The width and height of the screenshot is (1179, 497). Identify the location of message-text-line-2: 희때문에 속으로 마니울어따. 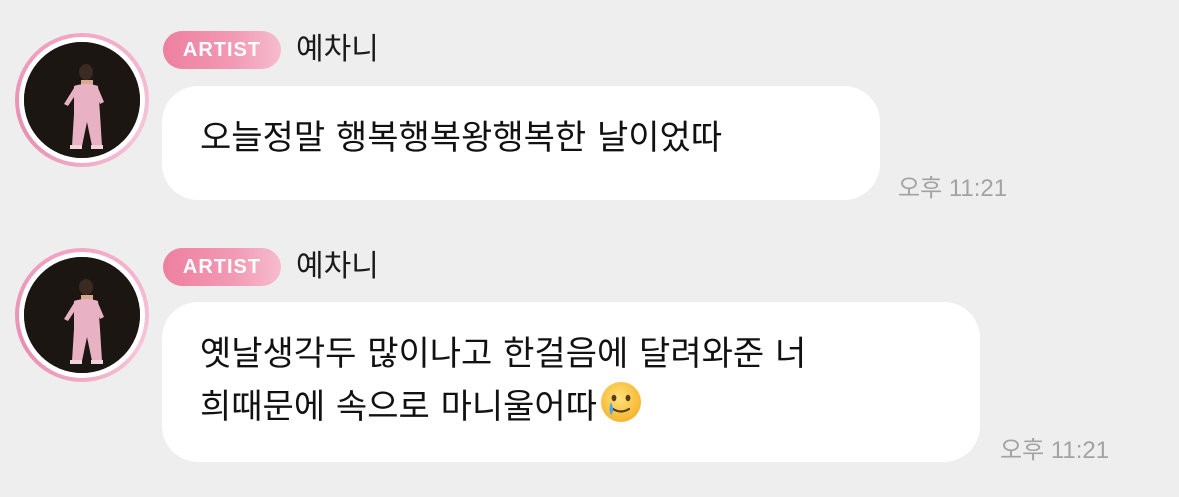
(571, 406).